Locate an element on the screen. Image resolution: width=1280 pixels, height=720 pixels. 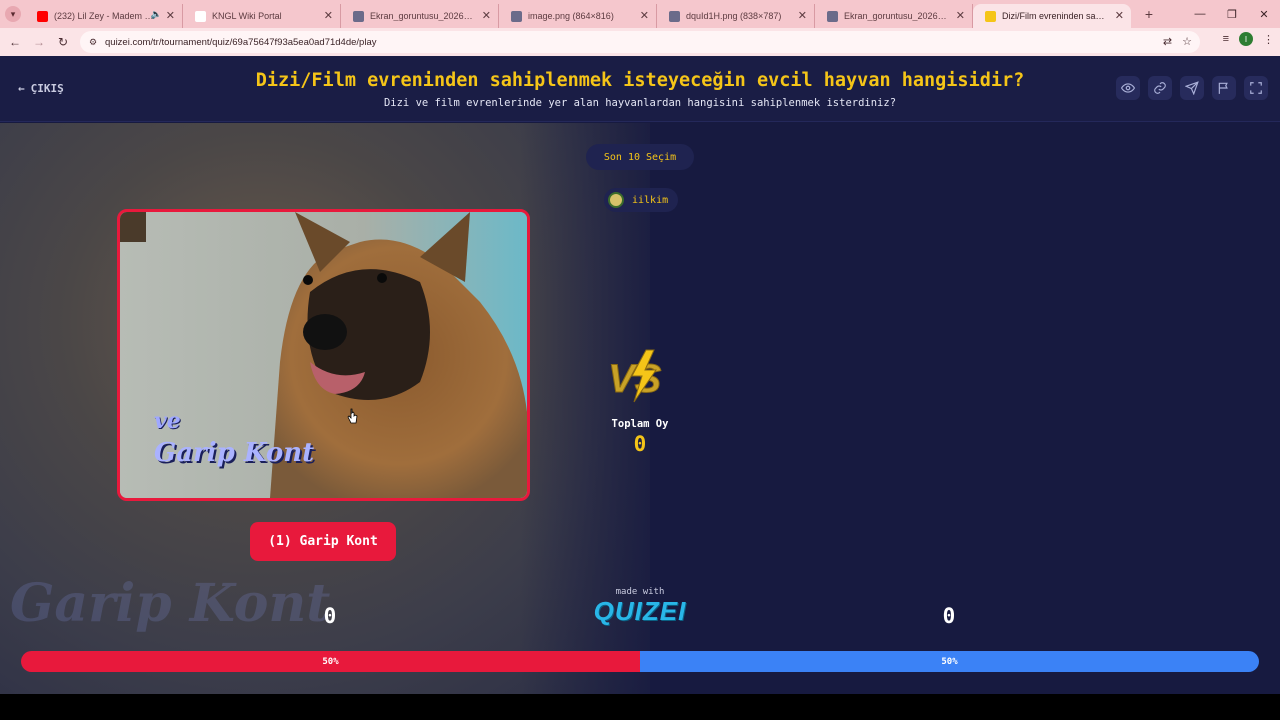
reload-icon: ↻ is located at coordinates (63, 42).